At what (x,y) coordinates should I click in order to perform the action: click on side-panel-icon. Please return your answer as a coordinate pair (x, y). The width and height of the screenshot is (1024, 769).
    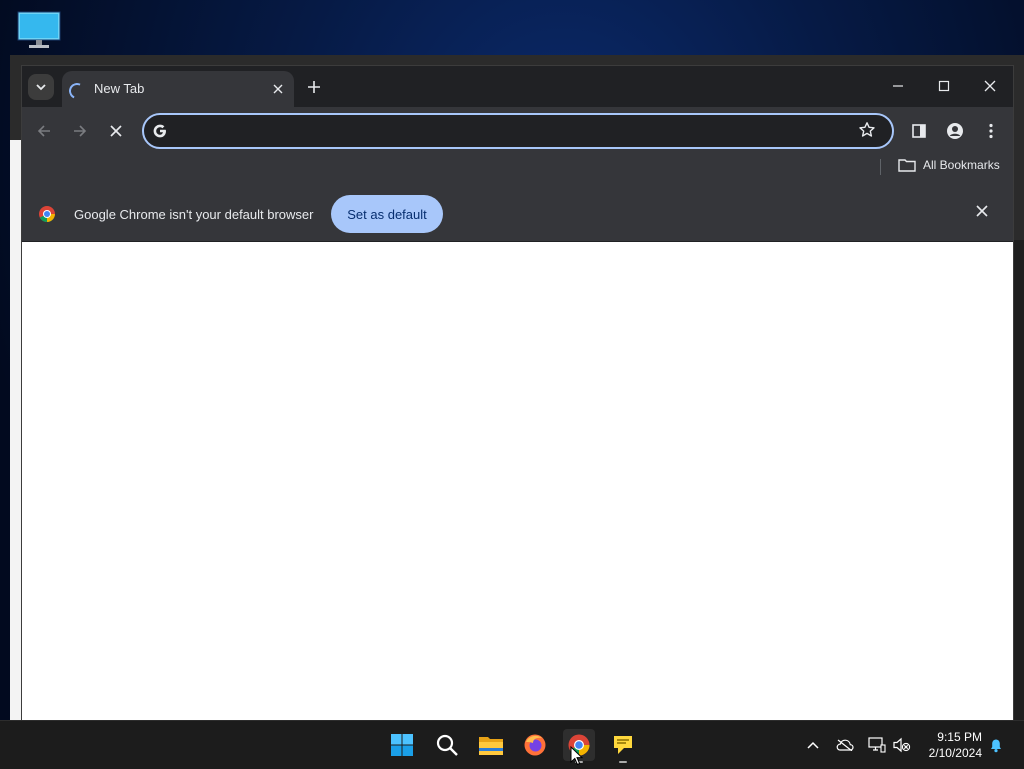
    Looking at the image, I should click on (919, 131).